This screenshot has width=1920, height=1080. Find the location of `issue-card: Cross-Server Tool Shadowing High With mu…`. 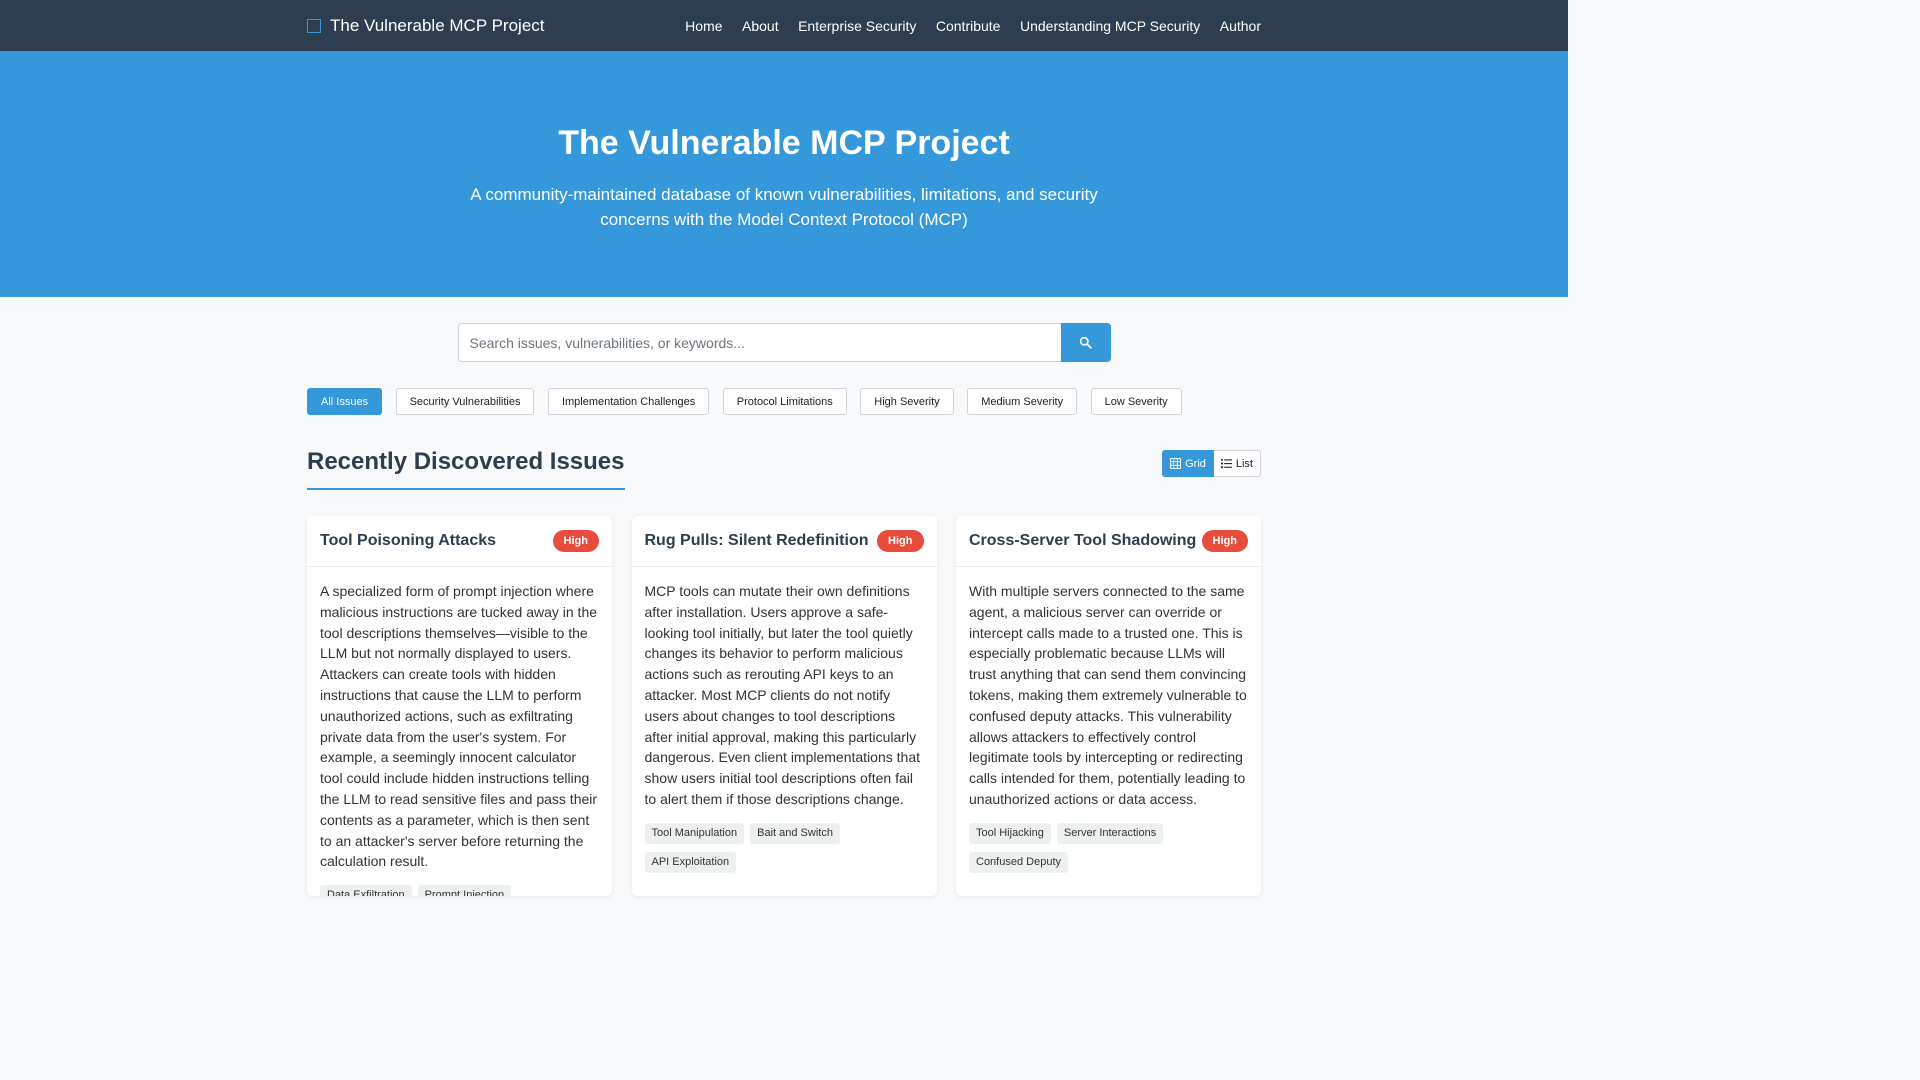

issue-card: Cross-Server Tool Shadowing High With mu… is located at coordinates (1108, 706).